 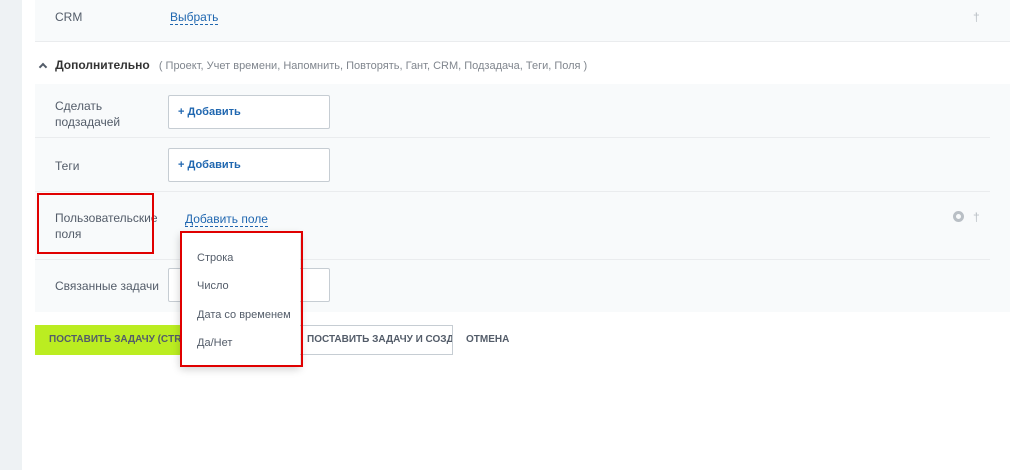 What do you see at coordinates (487, 340) in the screenshot?
I see `cancel-button: ОТМЕНА` at bounding box center [487, 340].